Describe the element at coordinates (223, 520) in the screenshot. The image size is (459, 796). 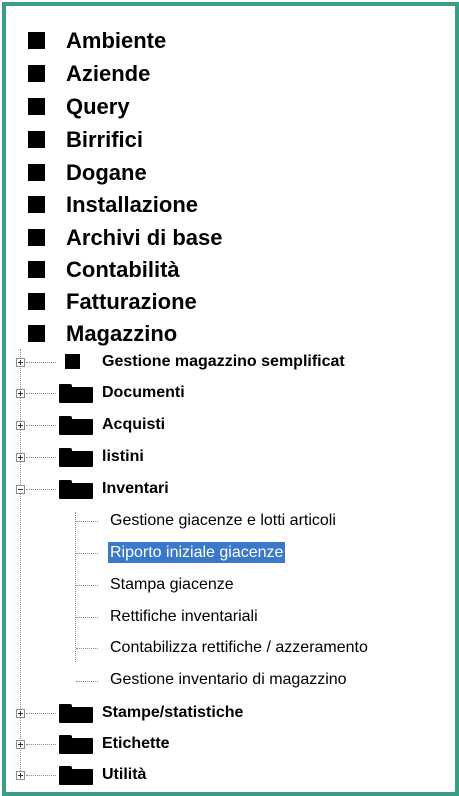
I see `tree-item-label: Gestione giacenze e lotti articoli` at that location.